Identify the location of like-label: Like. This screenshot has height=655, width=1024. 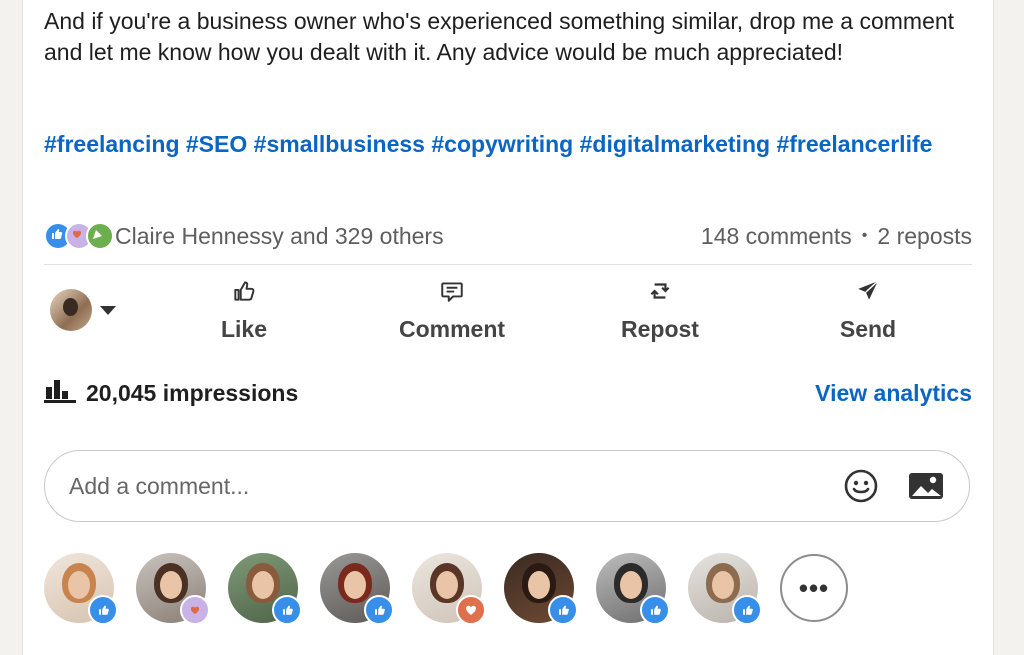
(244, 328).